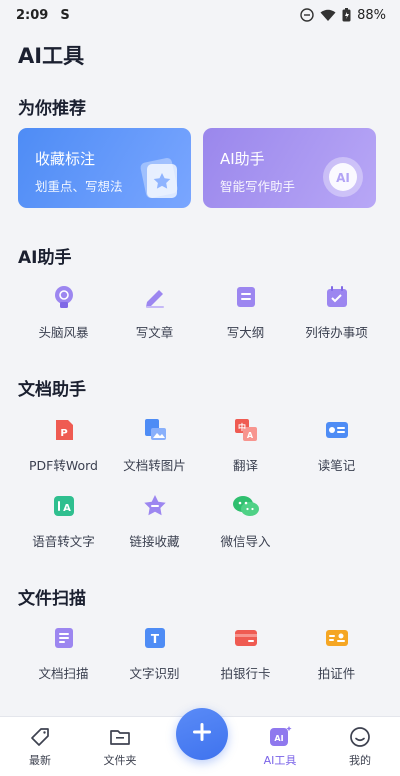 The height and width of the screenshot is (776, 400). Describe the element at coordinates (307, 15) in the screenshot. I see `do-not-disturb-icon` at that location.